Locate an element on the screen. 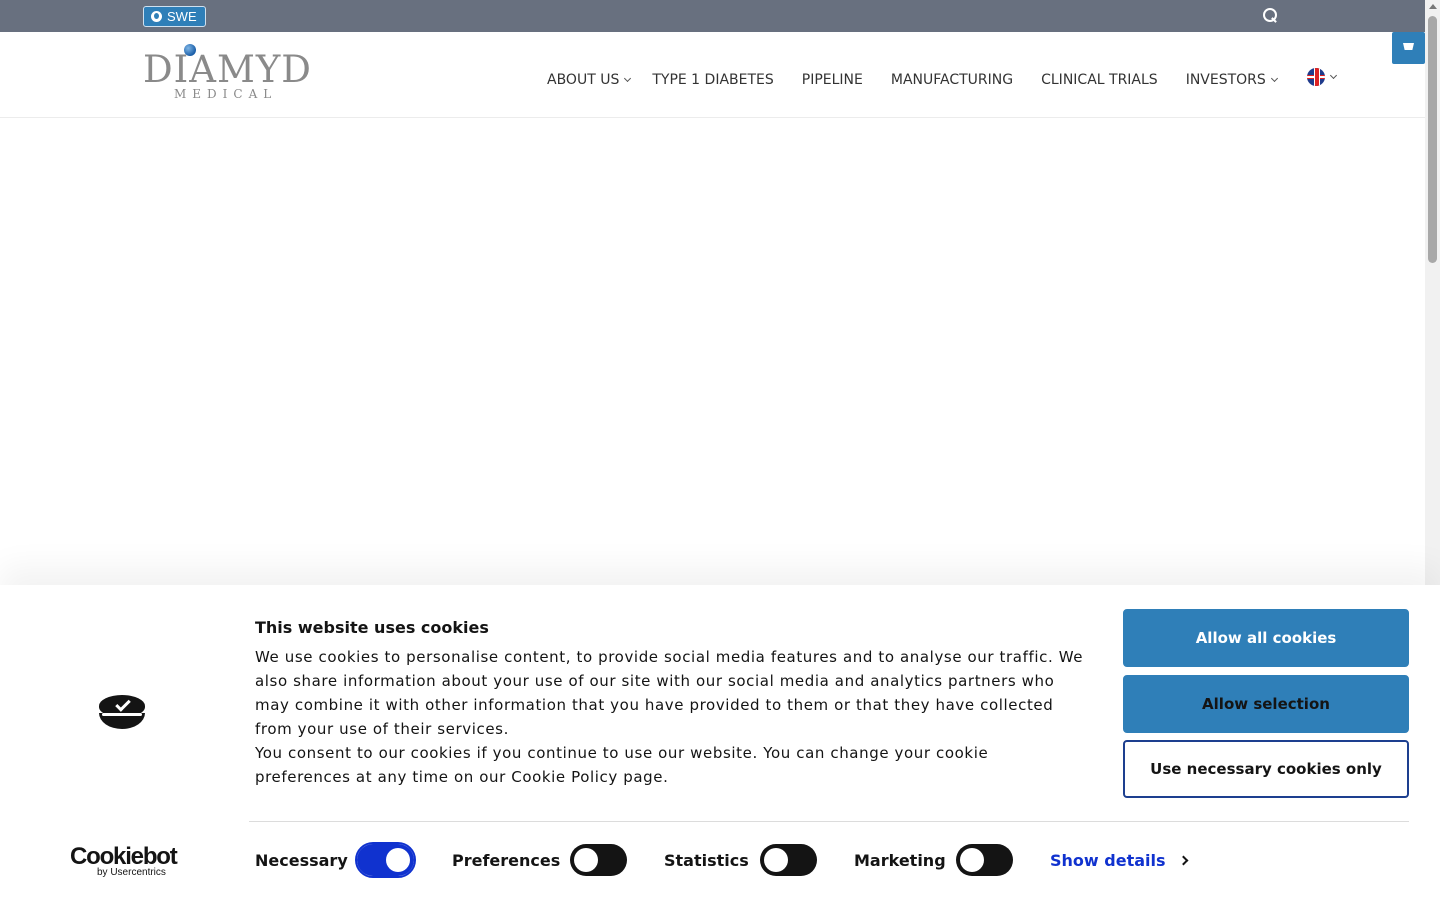 The height and width of the screenshot is (900, 1440). nav-item-manufacturing: MANUFACTURING is located at coordinates (952, 80).